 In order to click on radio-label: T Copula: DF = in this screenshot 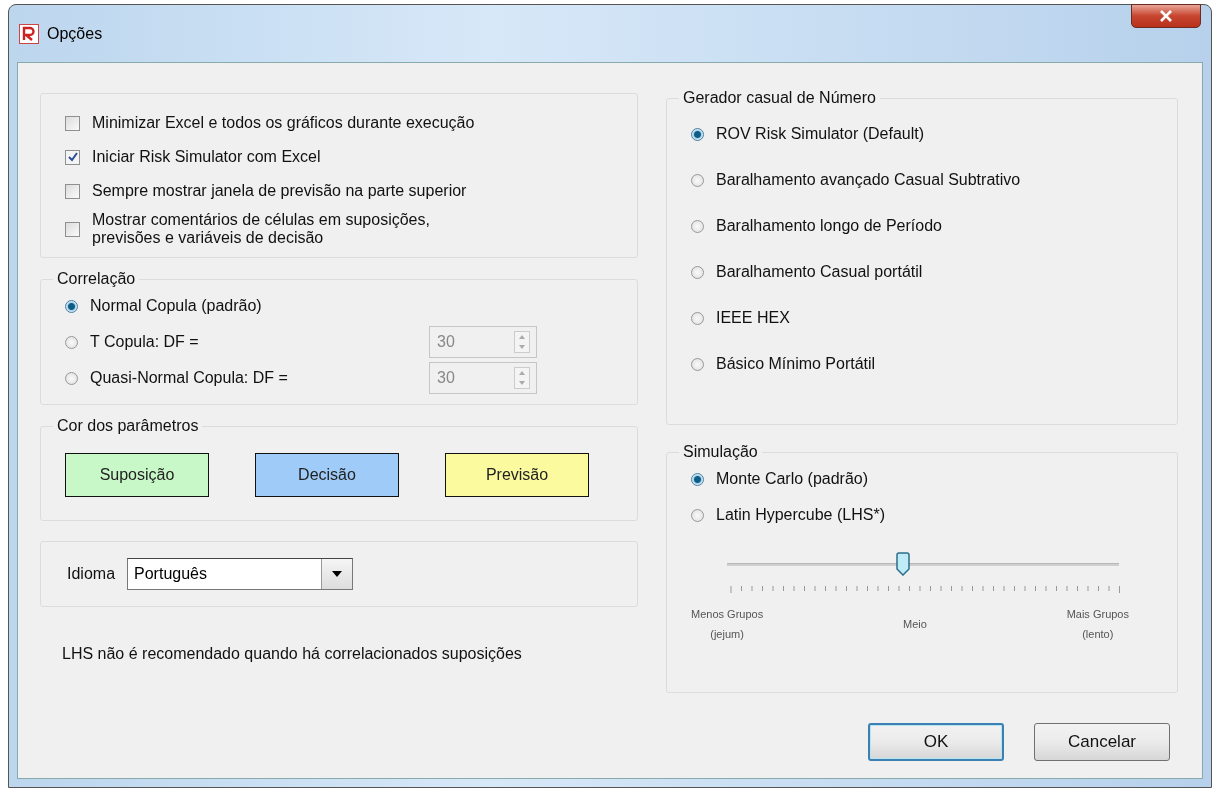, I will do `click(144, 342)`.